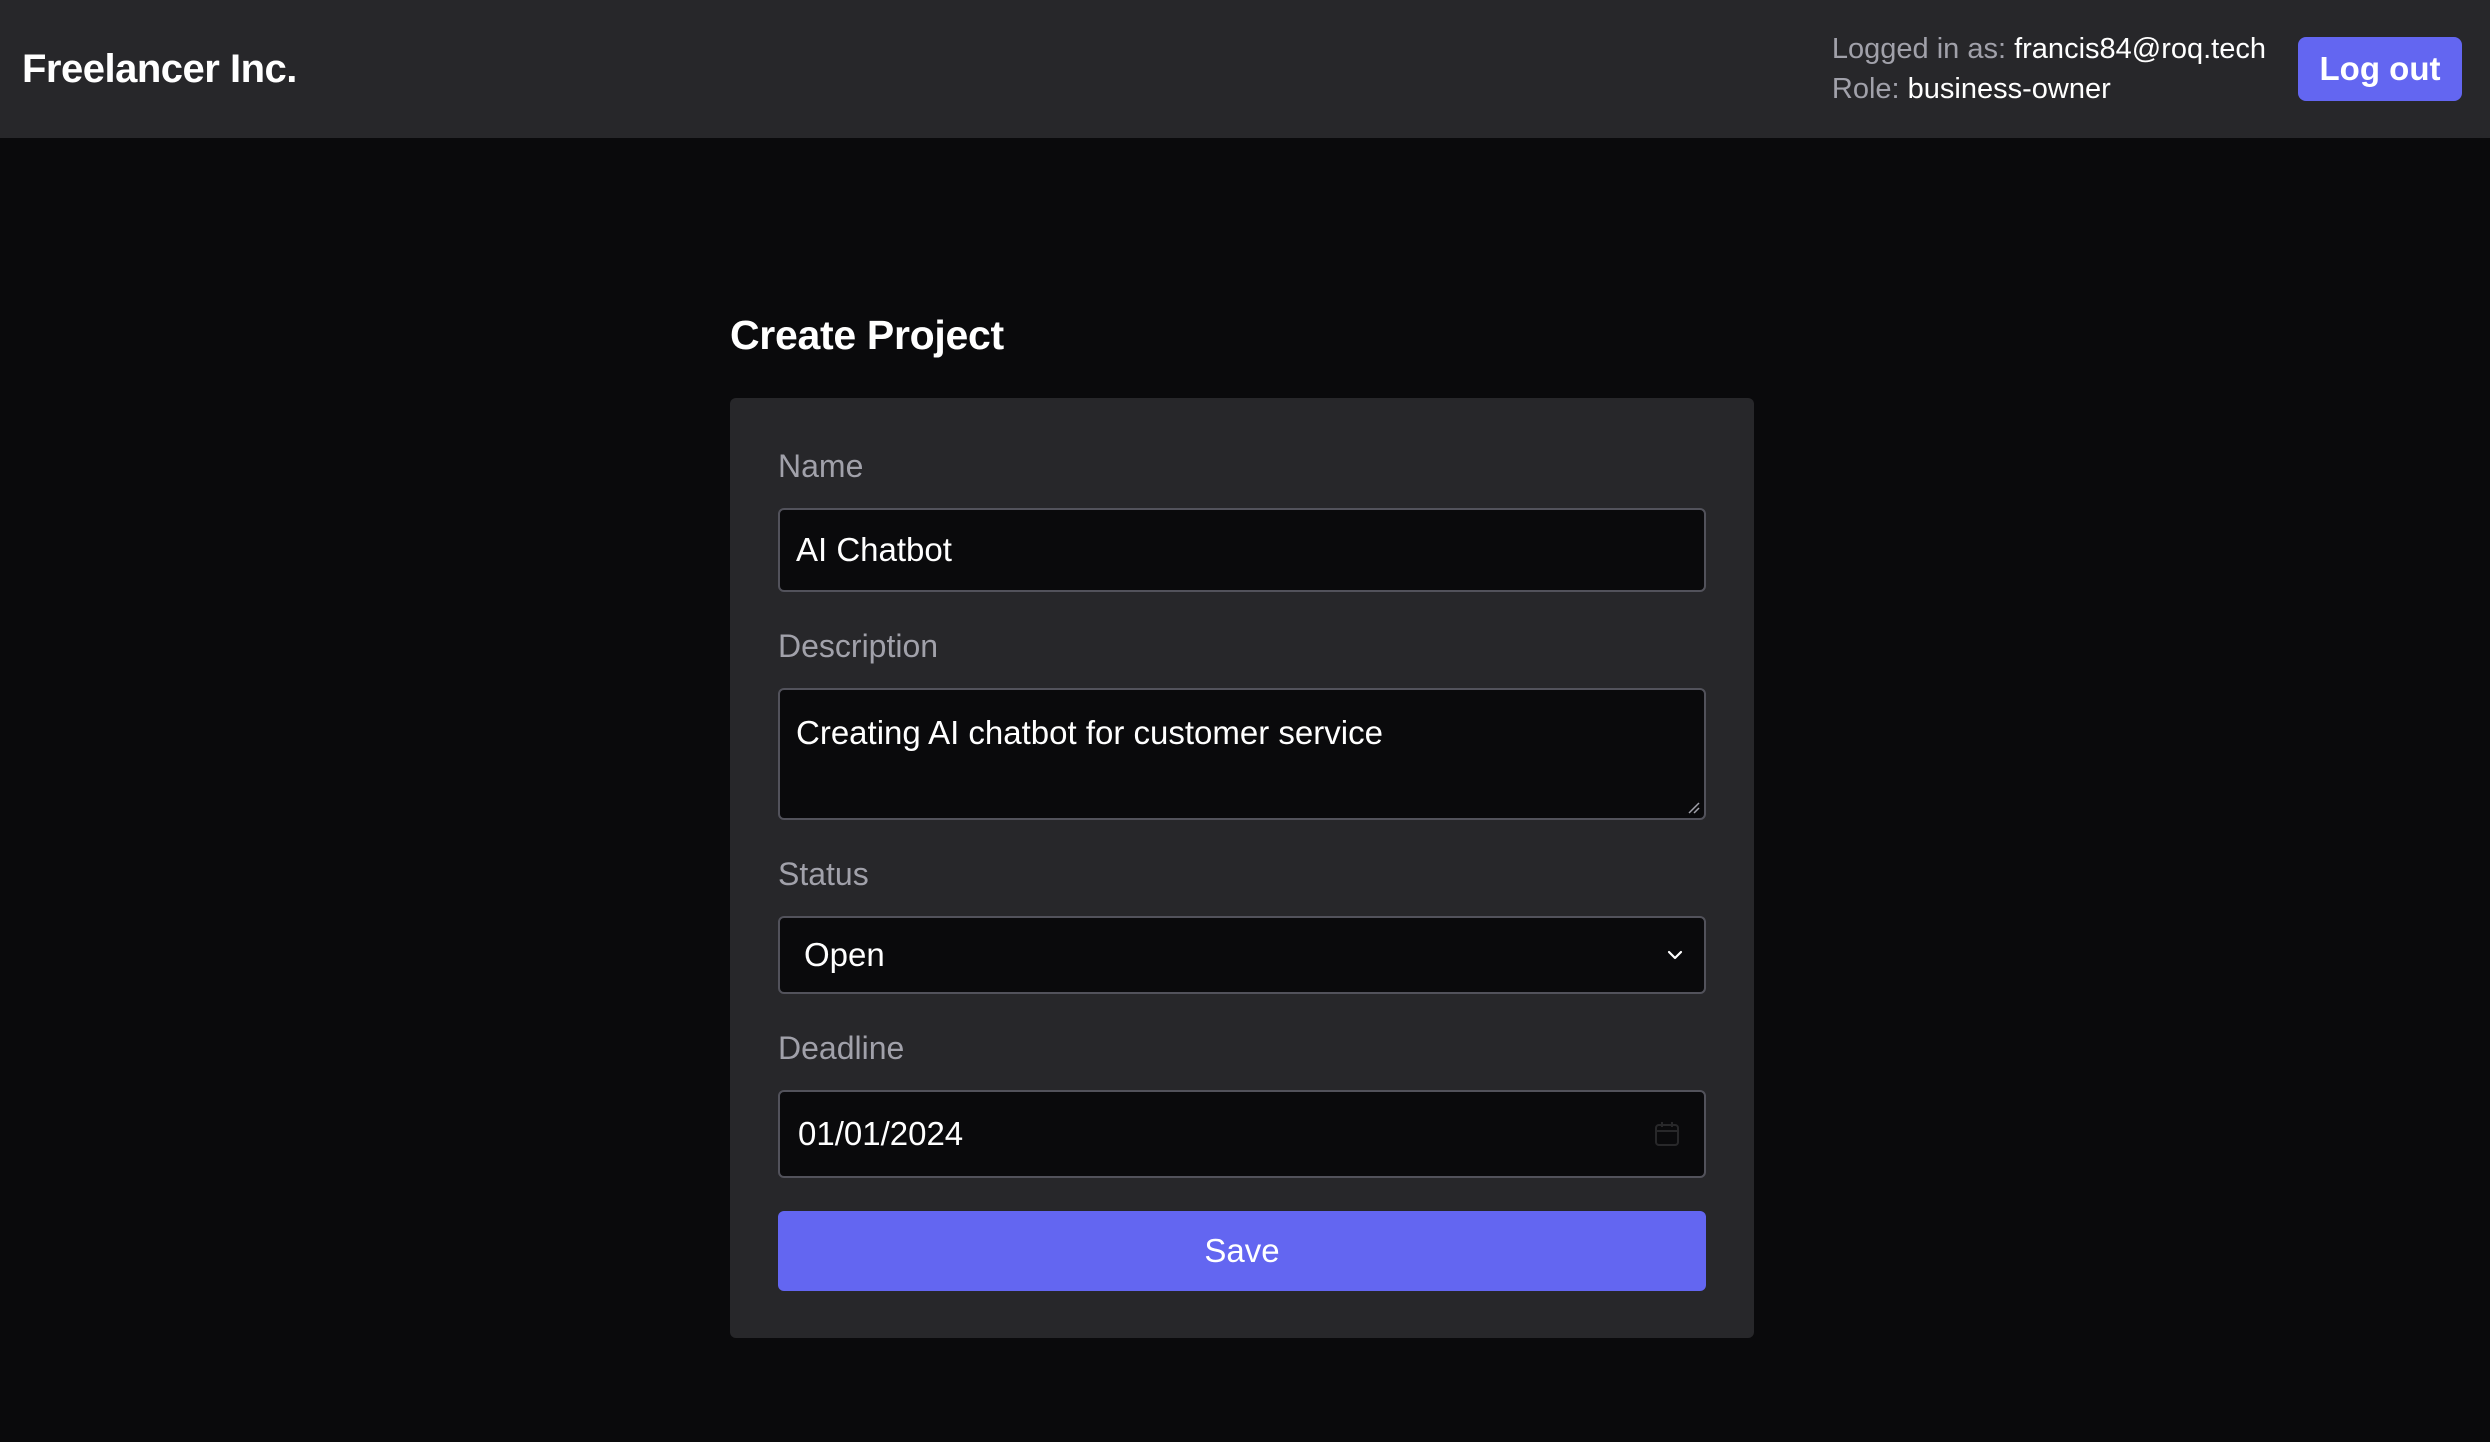 Image resolution: width=2490 pixels, height=1442 pixels. I want to click on role-line: Role: business-owner, so click(2049, 89).